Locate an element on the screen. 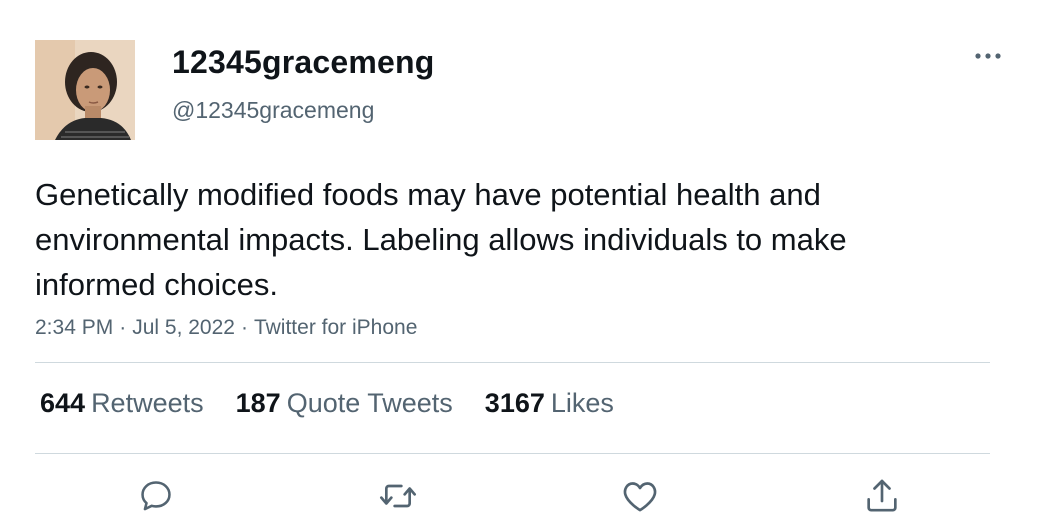  tweet-stats: 644 Retweets 187 Quote Tweets 3167 Likes is located at coordinates (327, 403).